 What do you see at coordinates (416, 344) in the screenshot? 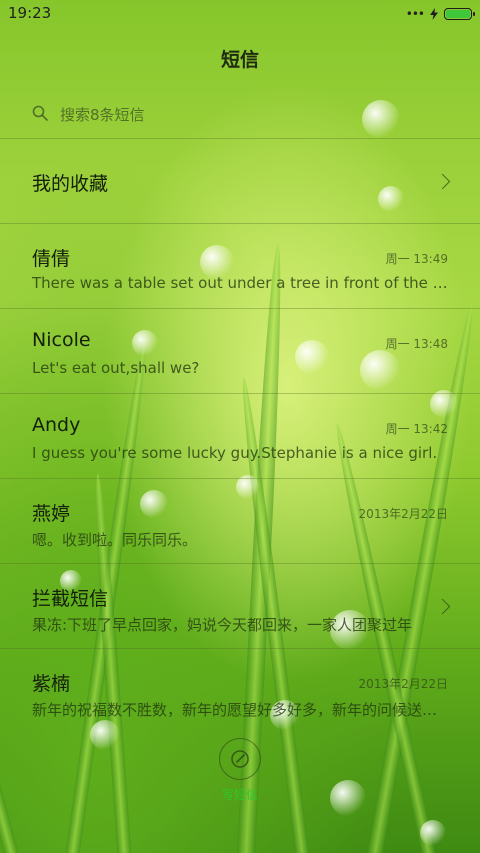
I see `thread-time: 周一 13:48` at bounding box center [416, 344].